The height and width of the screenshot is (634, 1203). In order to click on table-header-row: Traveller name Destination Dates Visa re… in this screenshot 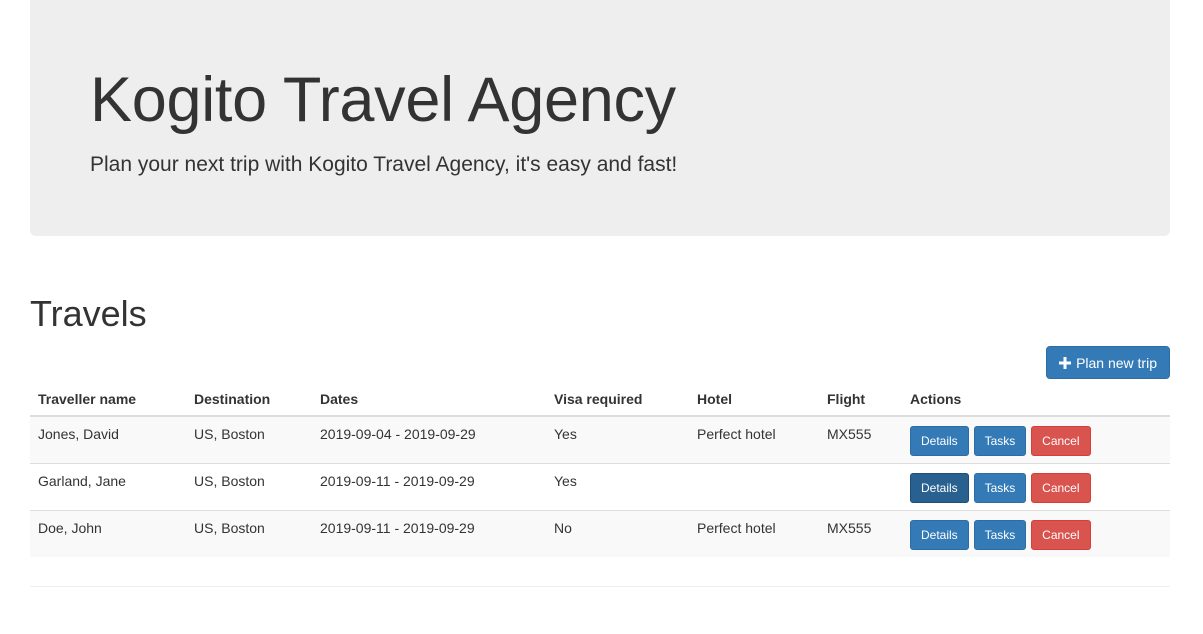, I will do `click(600, 400)`.